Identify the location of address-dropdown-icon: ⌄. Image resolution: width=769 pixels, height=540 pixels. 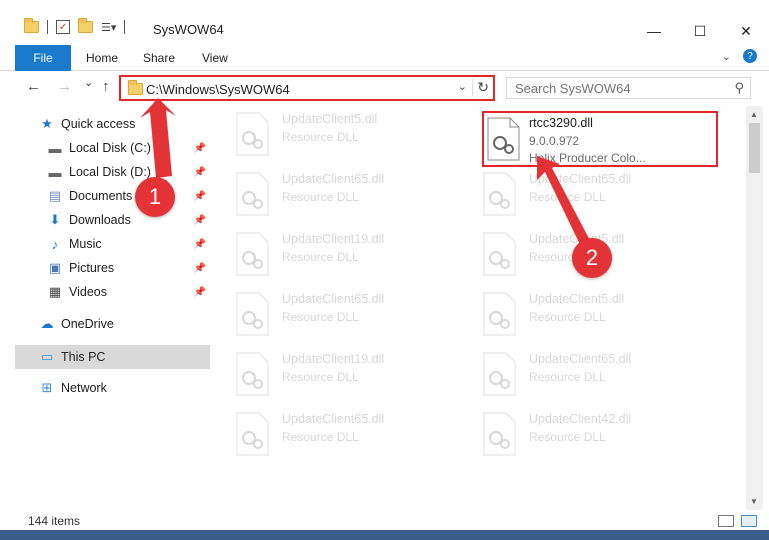
(462, 86).